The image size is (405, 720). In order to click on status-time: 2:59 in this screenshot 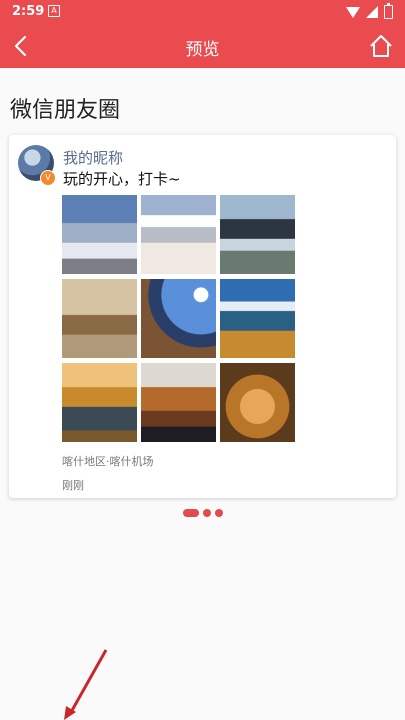, I will do `click(28, 11)`.